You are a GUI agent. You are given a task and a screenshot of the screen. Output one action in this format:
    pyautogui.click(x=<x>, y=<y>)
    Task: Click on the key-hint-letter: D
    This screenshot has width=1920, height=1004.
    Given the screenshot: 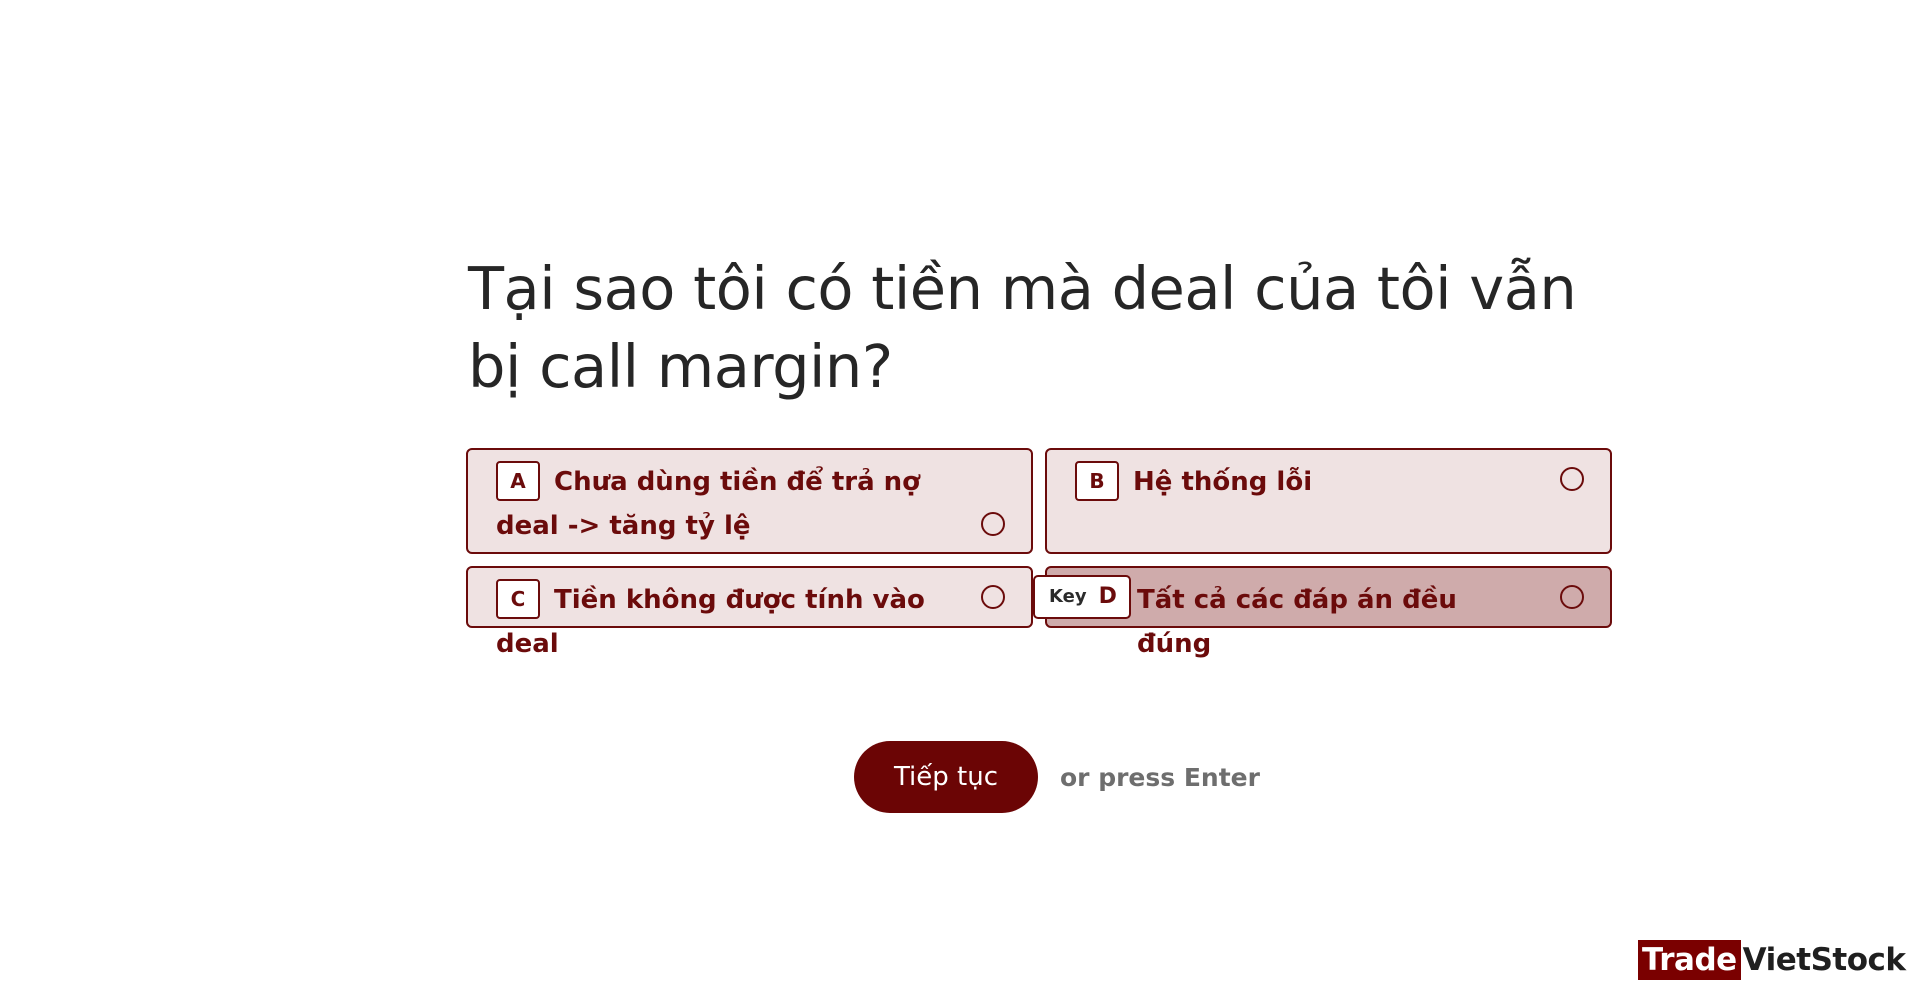 What is the action you would take?
    pyautogui.click(x=1107, y=596)
    